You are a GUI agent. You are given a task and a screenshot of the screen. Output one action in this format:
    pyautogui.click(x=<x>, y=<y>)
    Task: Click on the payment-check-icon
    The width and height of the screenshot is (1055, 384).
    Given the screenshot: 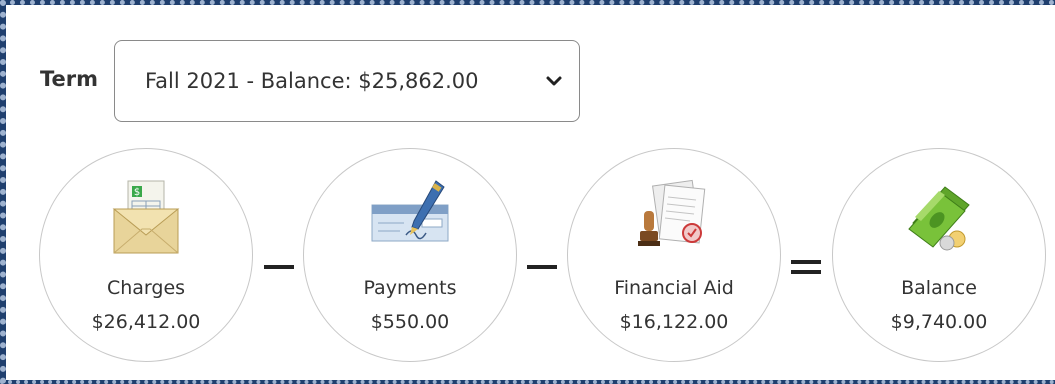 What is the action you would take?
    pyautogui.click(x=410, y=217)
    